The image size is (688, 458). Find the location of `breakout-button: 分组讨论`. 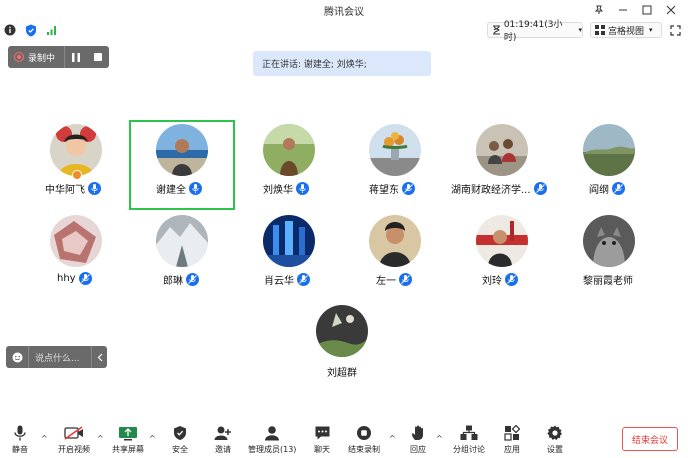

breakout-button: 分组讨论 is located at coordinates (469, 439).